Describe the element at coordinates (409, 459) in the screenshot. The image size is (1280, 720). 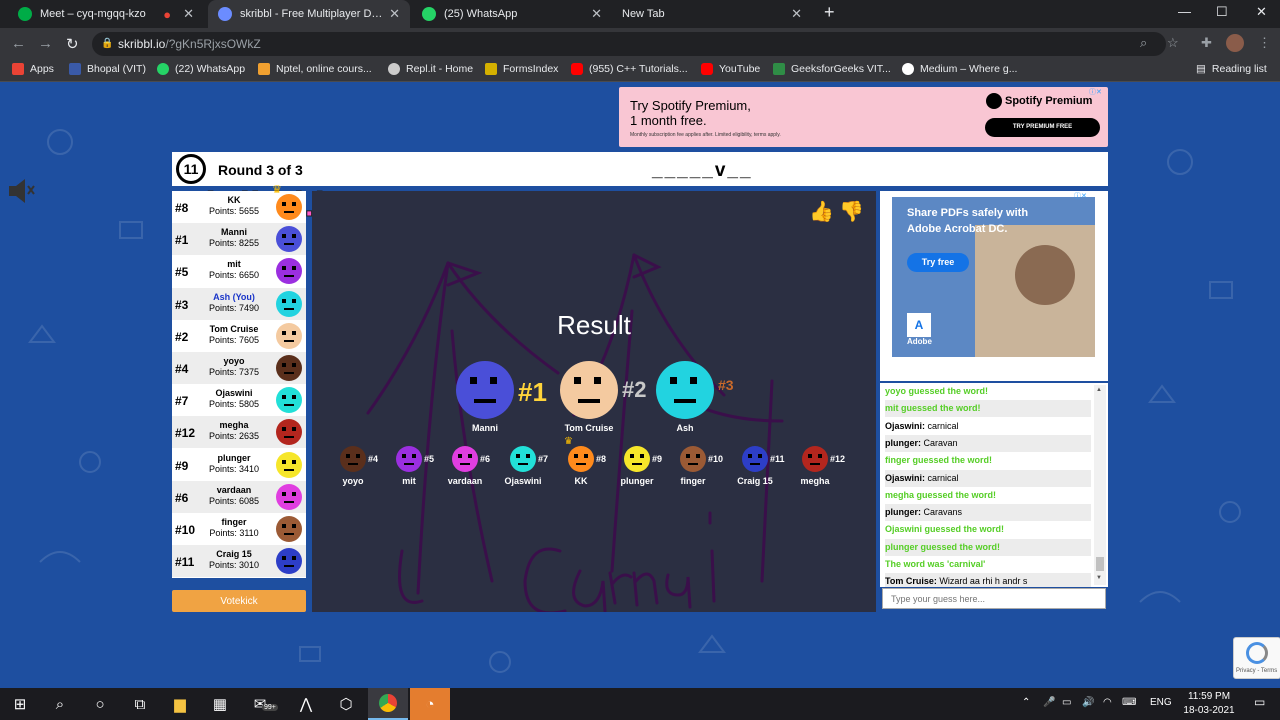
I see `result-avatar` at that location.